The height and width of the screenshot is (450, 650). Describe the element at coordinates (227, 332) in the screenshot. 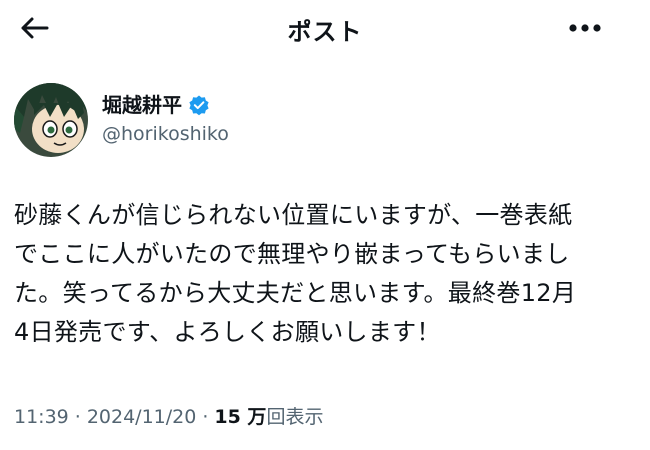

I see `post-text-line: 4日発売です、よろしくお願いします！` at that location.